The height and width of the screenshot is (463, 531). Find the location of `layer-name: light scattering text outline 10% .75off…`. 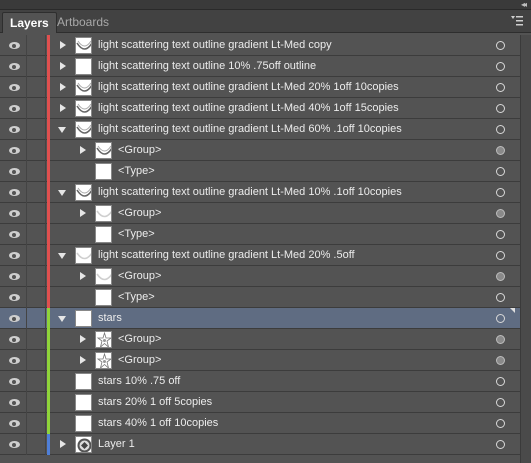

layer-name: light scattering text outline 10% .75off… is located at coordinates (207, 66).